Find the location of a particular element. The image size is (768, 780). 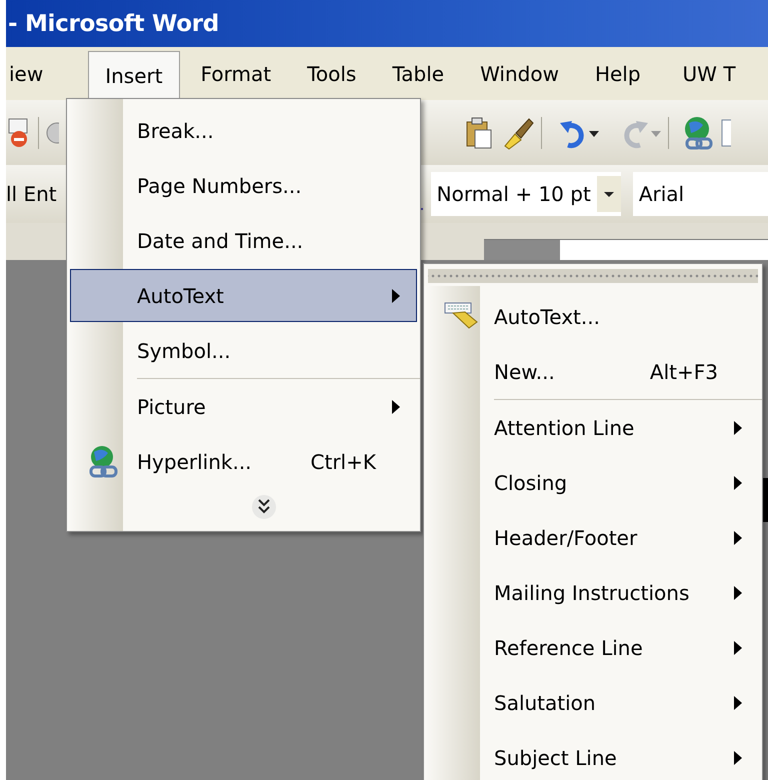

font-dropdown: Arial is located at coordinates (700, 194).